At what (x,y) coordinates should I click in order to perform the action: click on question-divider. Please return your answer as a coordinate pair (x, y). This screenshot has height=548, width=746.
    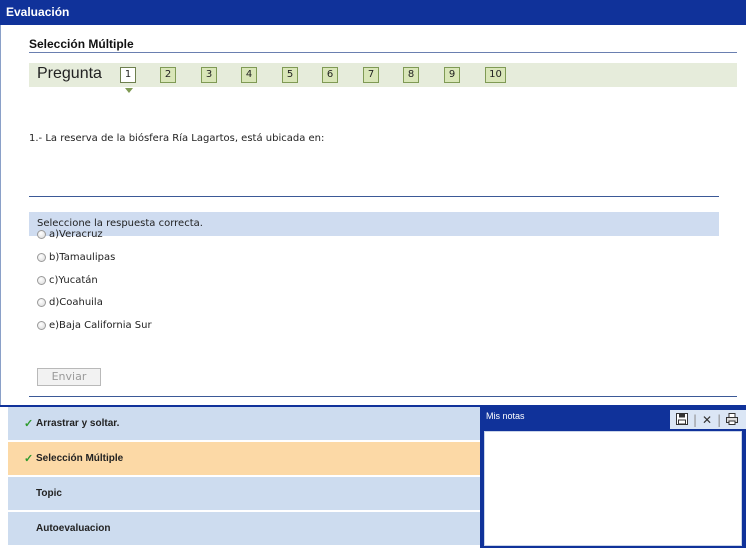
    Looking at the image, I should click on (374, 196).